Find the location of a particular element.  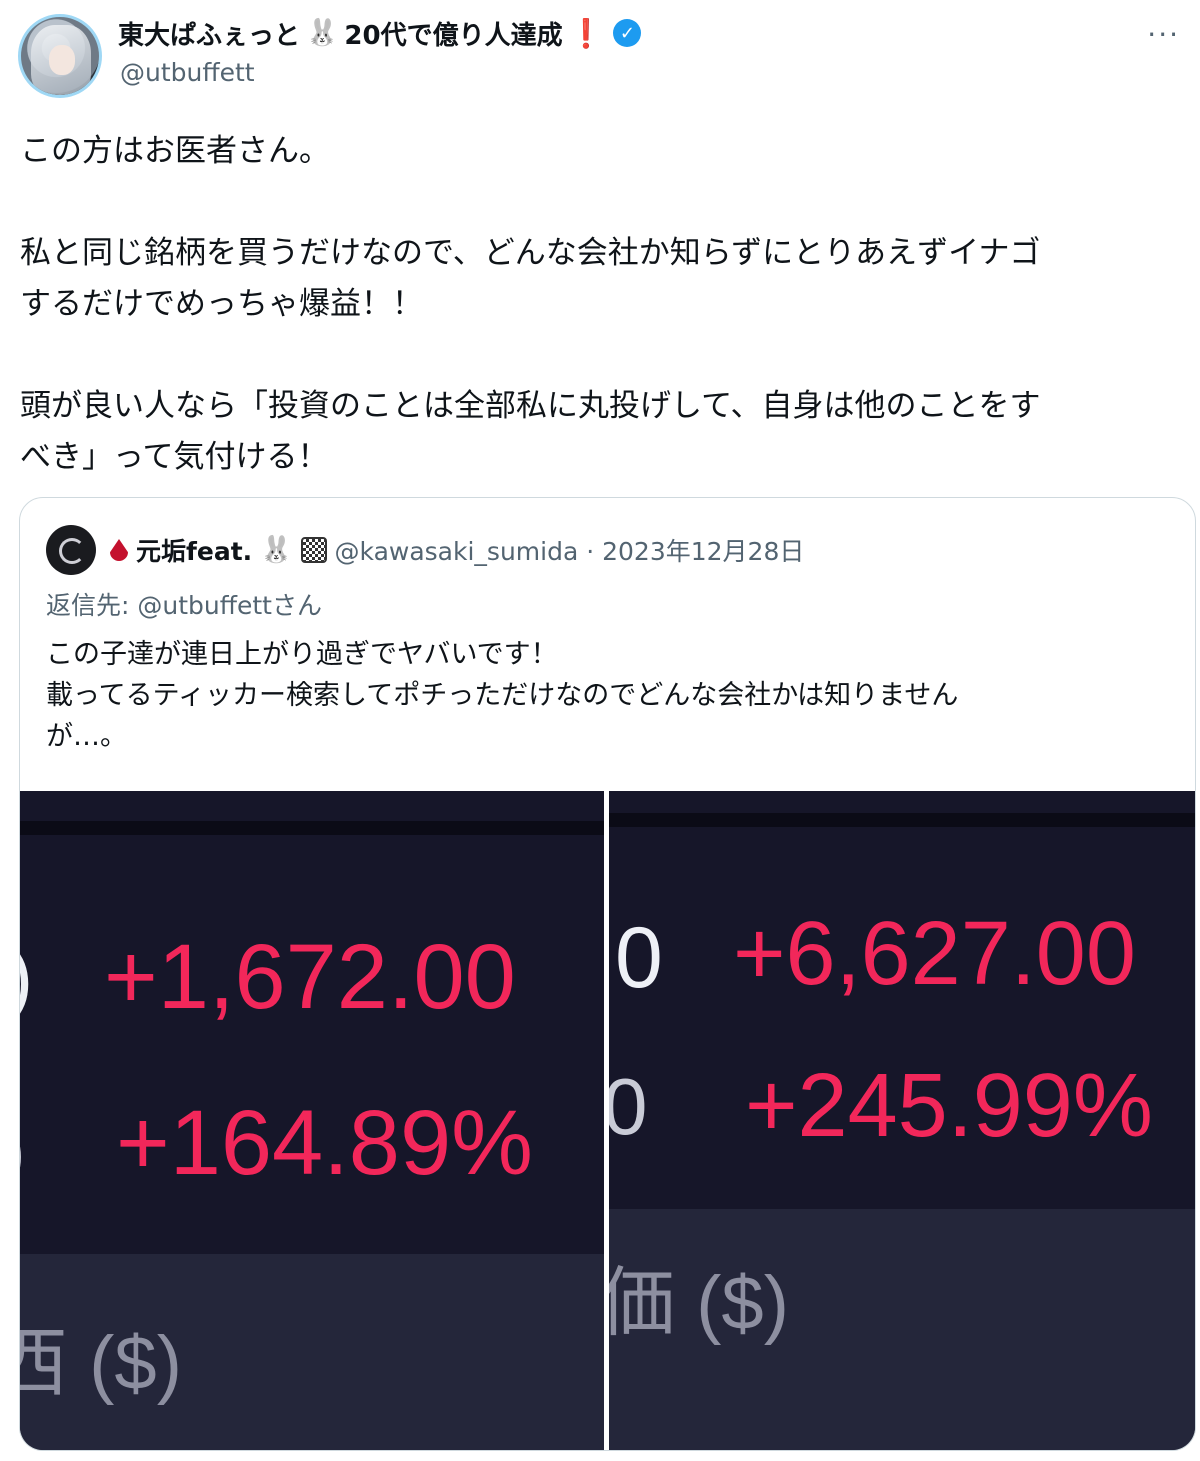

avatar-face is located at coordinates (62, 60).